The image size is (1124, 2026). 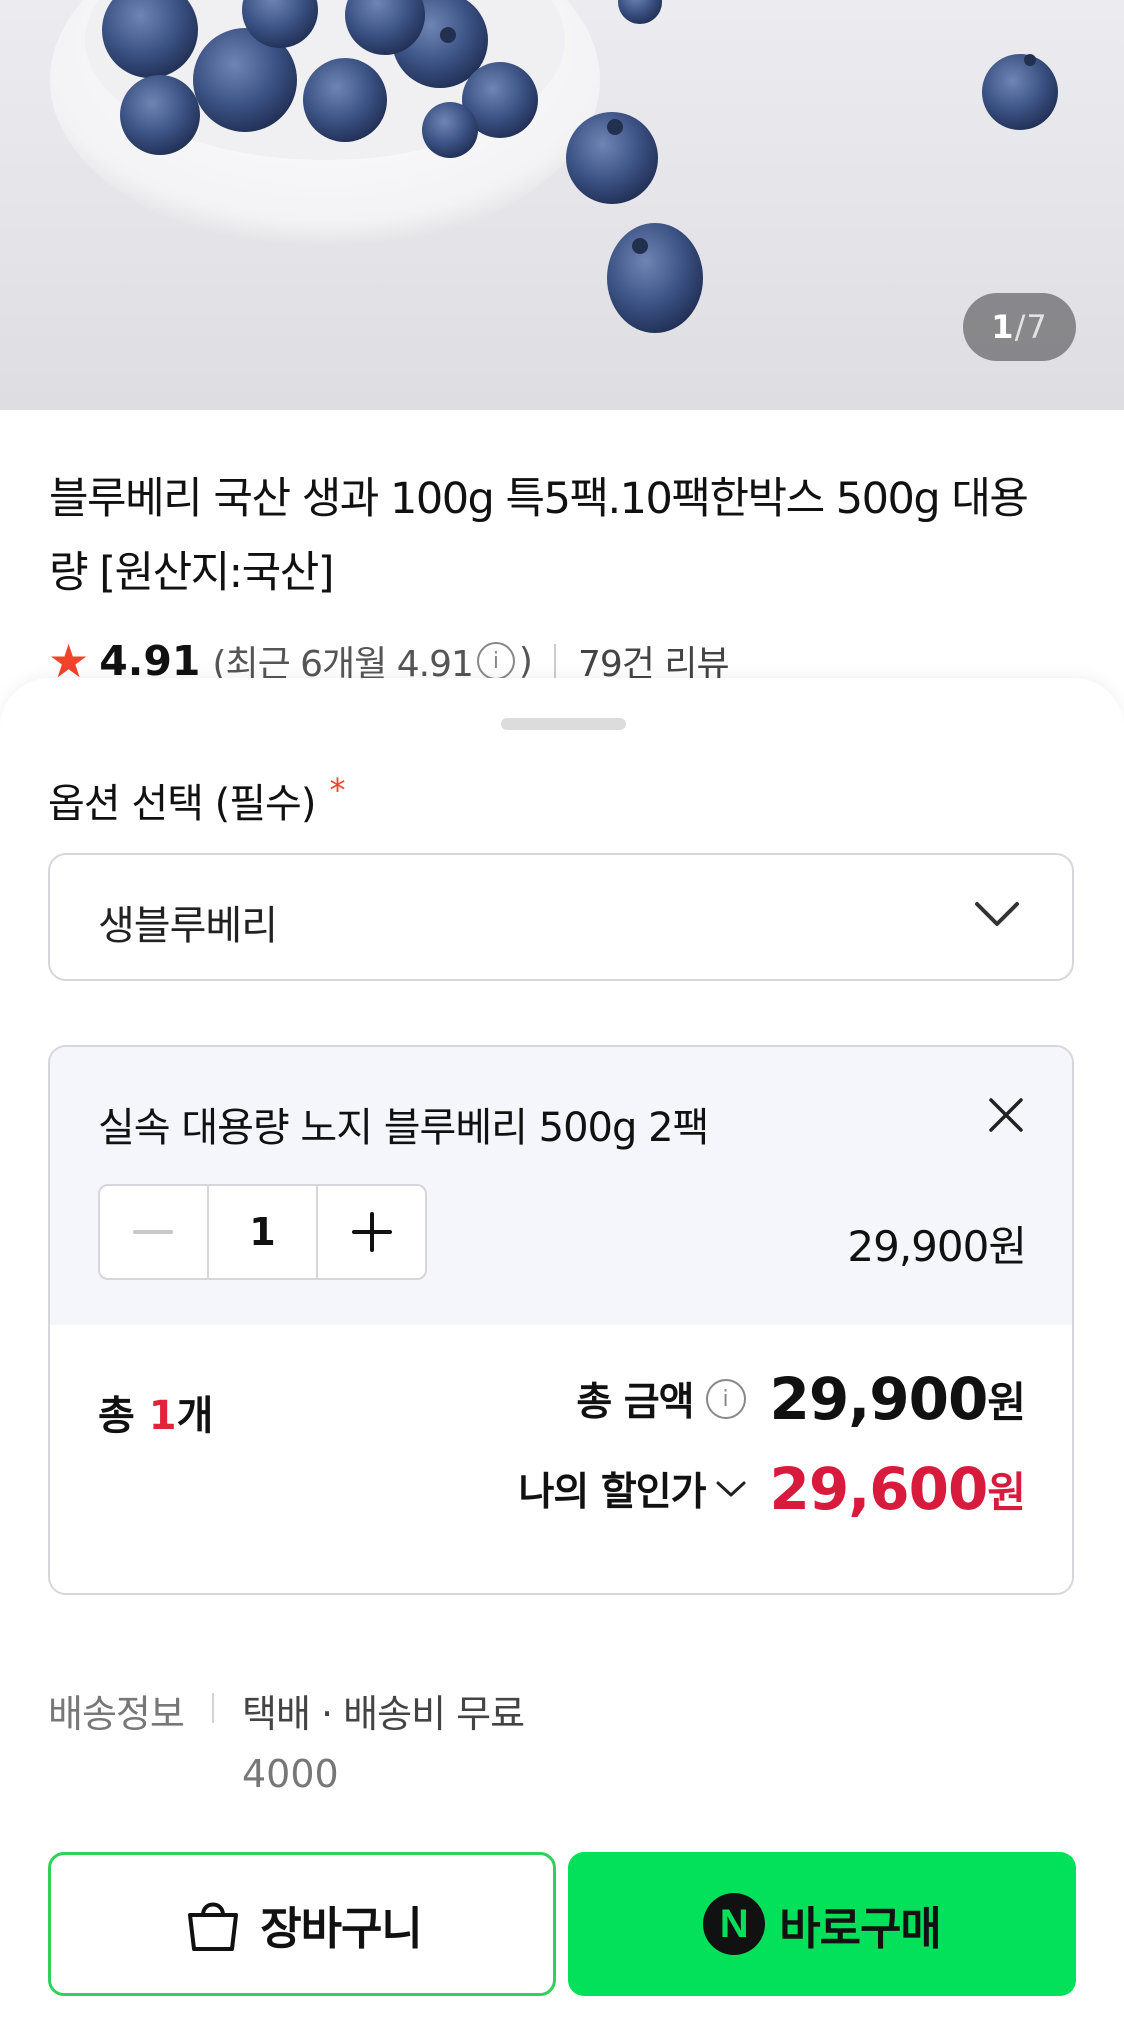 What do you see at coordinates (182, 804) in the screenshot?
I see `option-label-text: 옵션 선택 (필수)` at bounding box center [182, 804].